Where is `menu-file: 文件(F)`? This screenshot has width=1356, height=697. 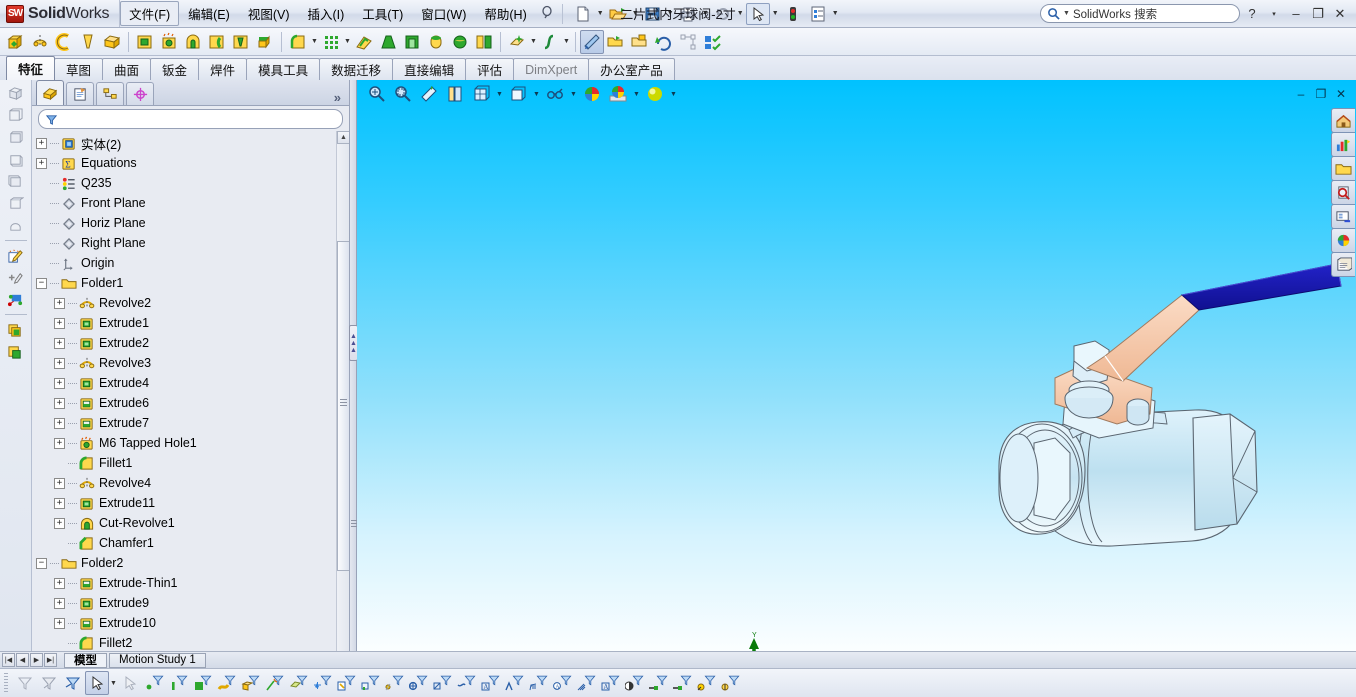 menu-file: 文件(F) is located at coordinates (150, 13).